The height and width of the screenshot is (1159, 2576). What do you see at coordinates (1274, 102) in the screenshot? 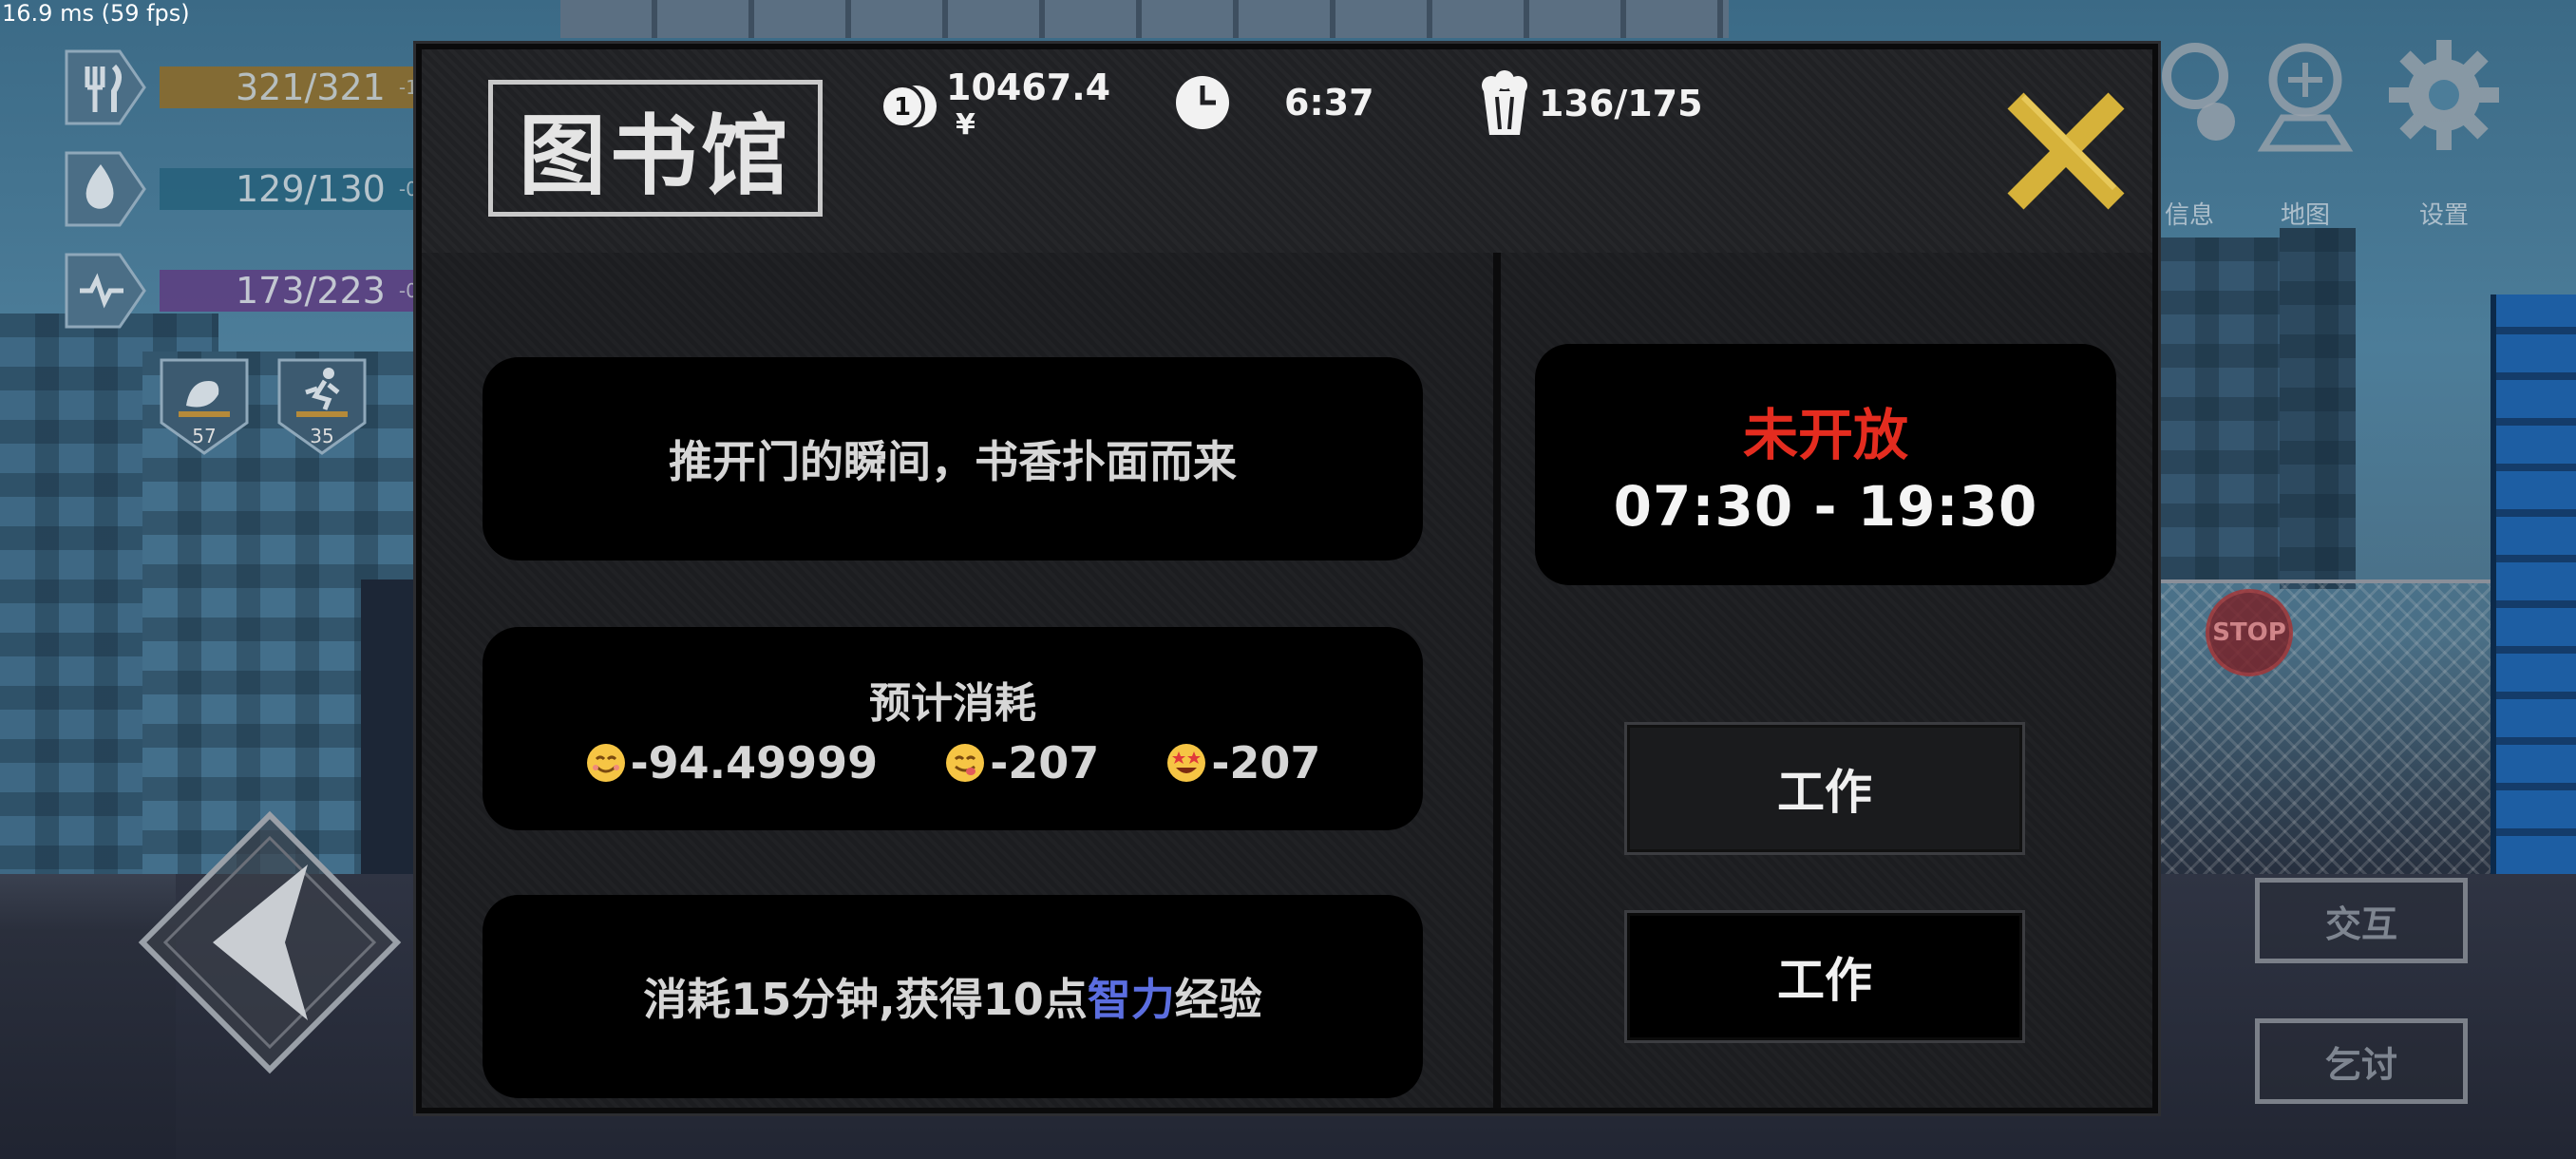
I see `time-display: 6:37` at bounding box center [1274, 102].